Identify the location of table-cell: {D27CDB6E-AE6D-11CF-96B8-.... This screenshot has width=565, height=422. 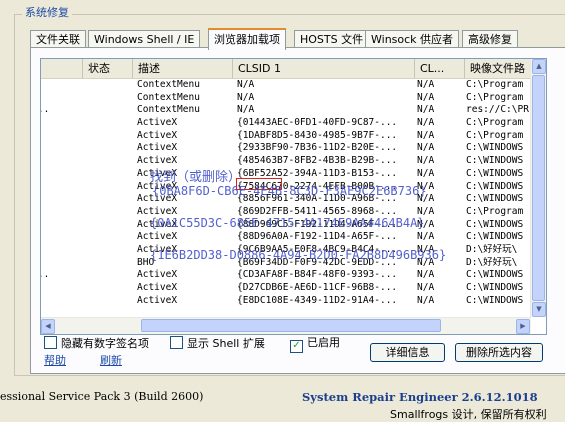
(317, 287).